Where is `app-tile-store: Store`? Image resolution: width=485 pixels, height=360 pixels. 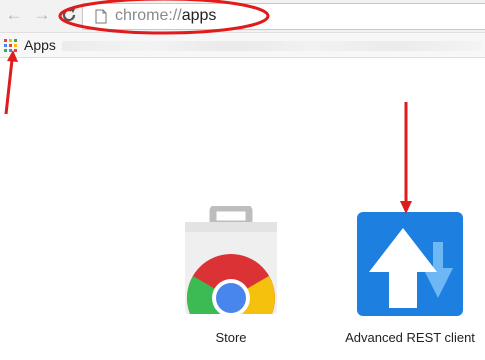
app-tile-store: Store is located at coordinates (231, 275).